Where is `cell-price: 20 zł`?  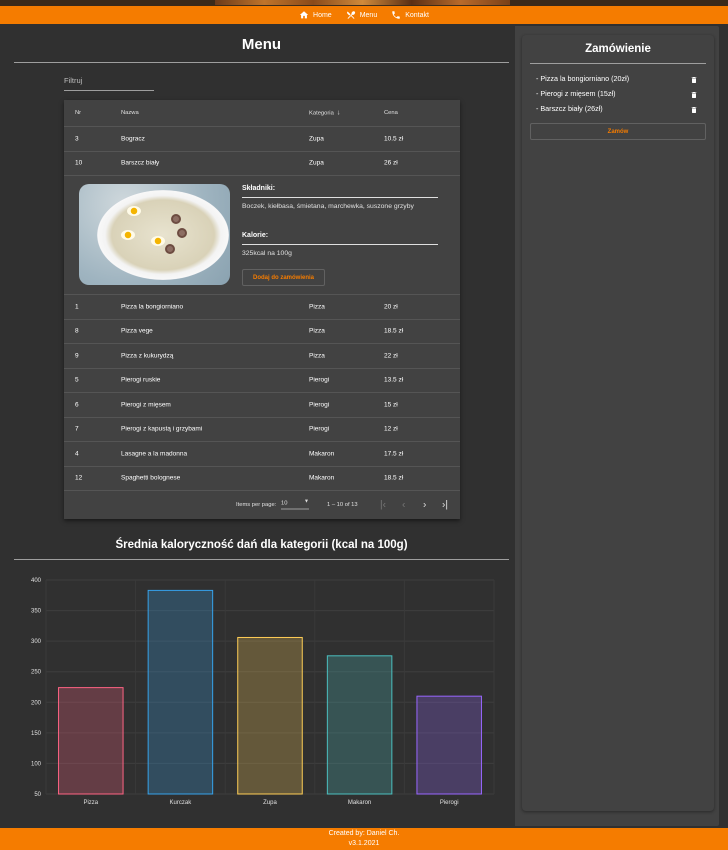
cell-price: 20 zł is located at coordinates (391, 307).